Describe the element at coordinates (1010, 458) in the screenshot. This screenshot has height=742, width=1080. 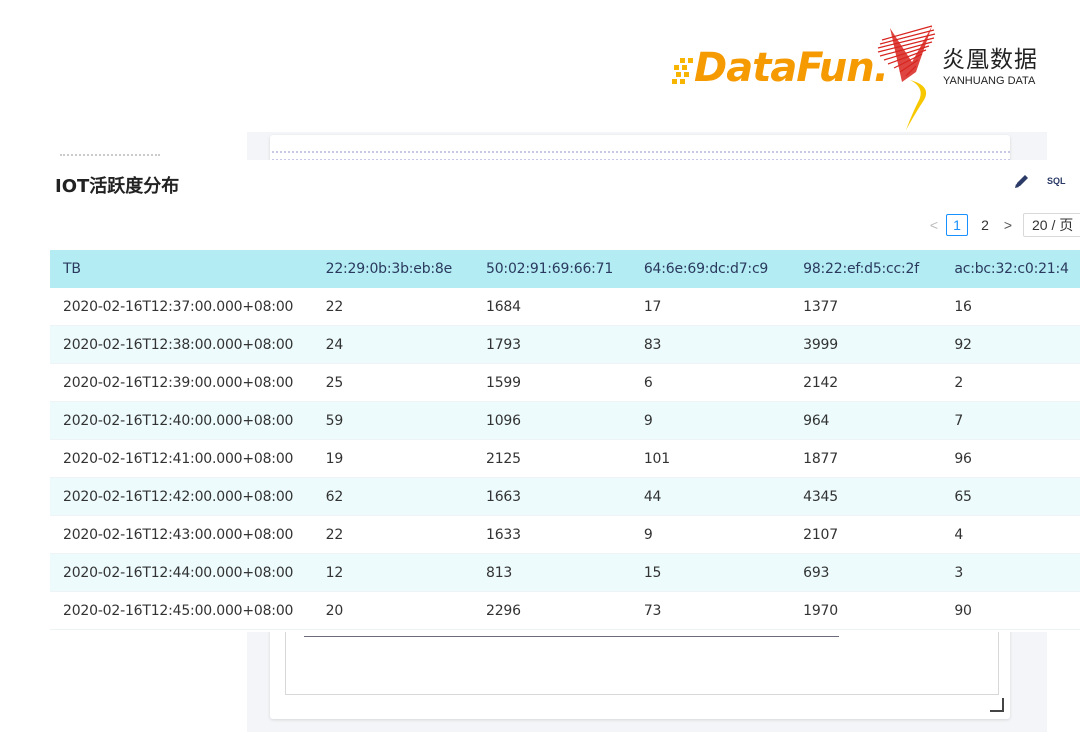
I see `table-cell: 96` at that location.